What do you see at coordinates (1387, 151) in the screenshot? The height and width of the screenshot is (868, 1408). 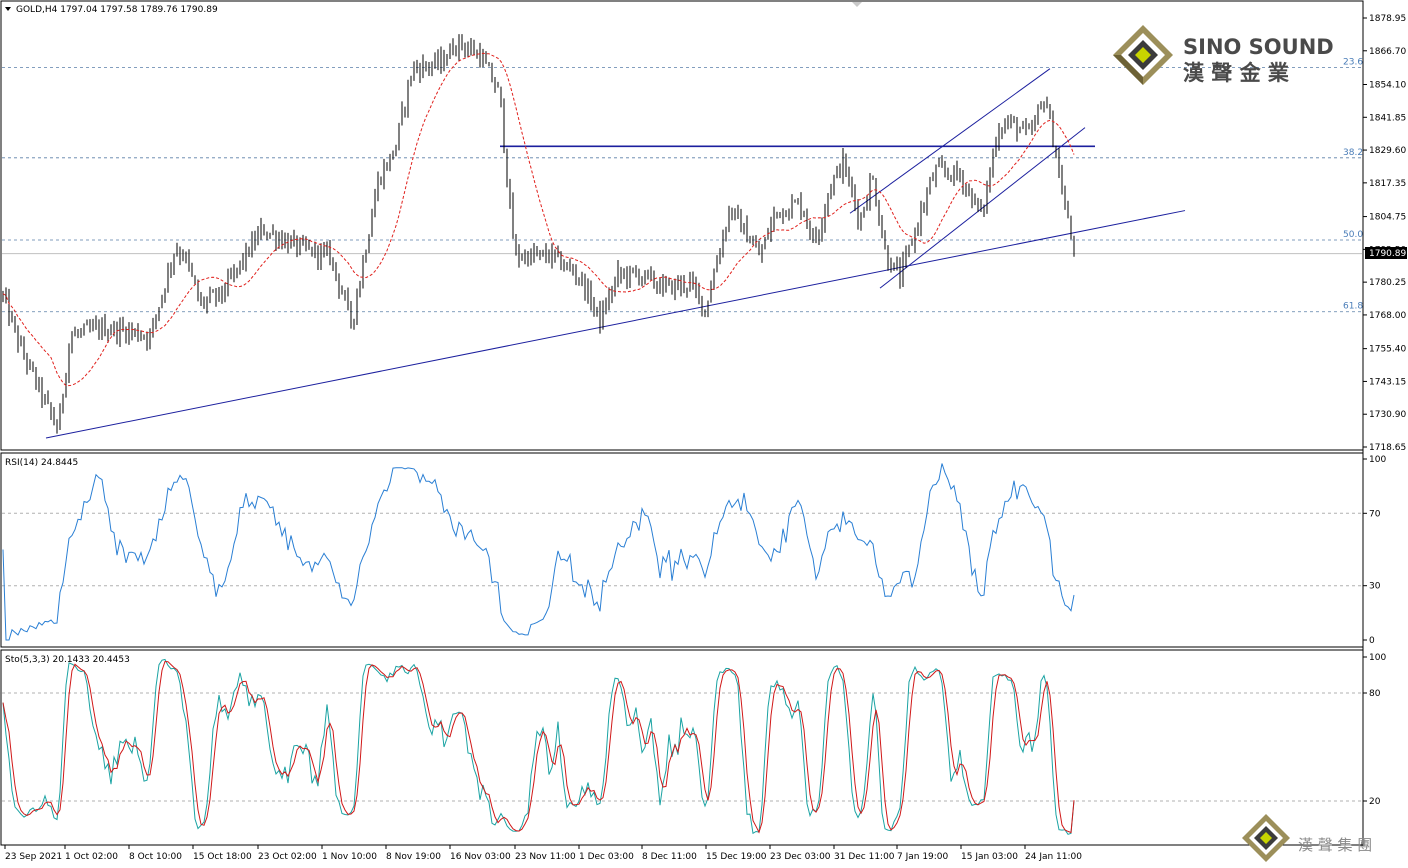 I see `price-tick-label: 1829.60` at bounding box center [1387, 151].